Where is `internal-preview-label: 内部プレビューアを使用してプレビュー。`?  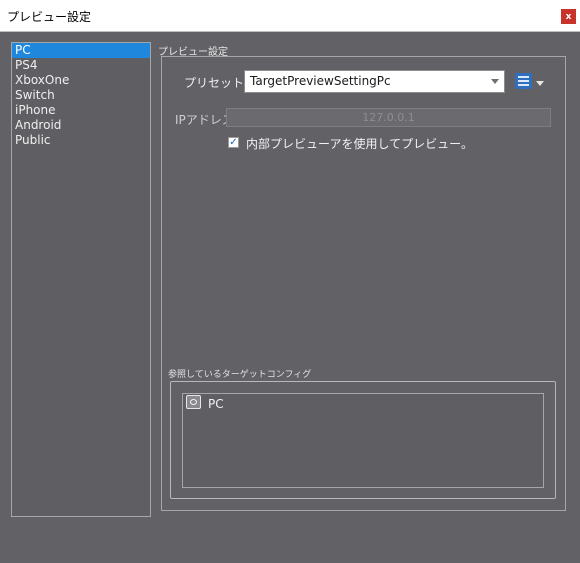
internal-preview-label: 内部プレビューアを使用してプレビュー。 is located at coordinates (359, 143).